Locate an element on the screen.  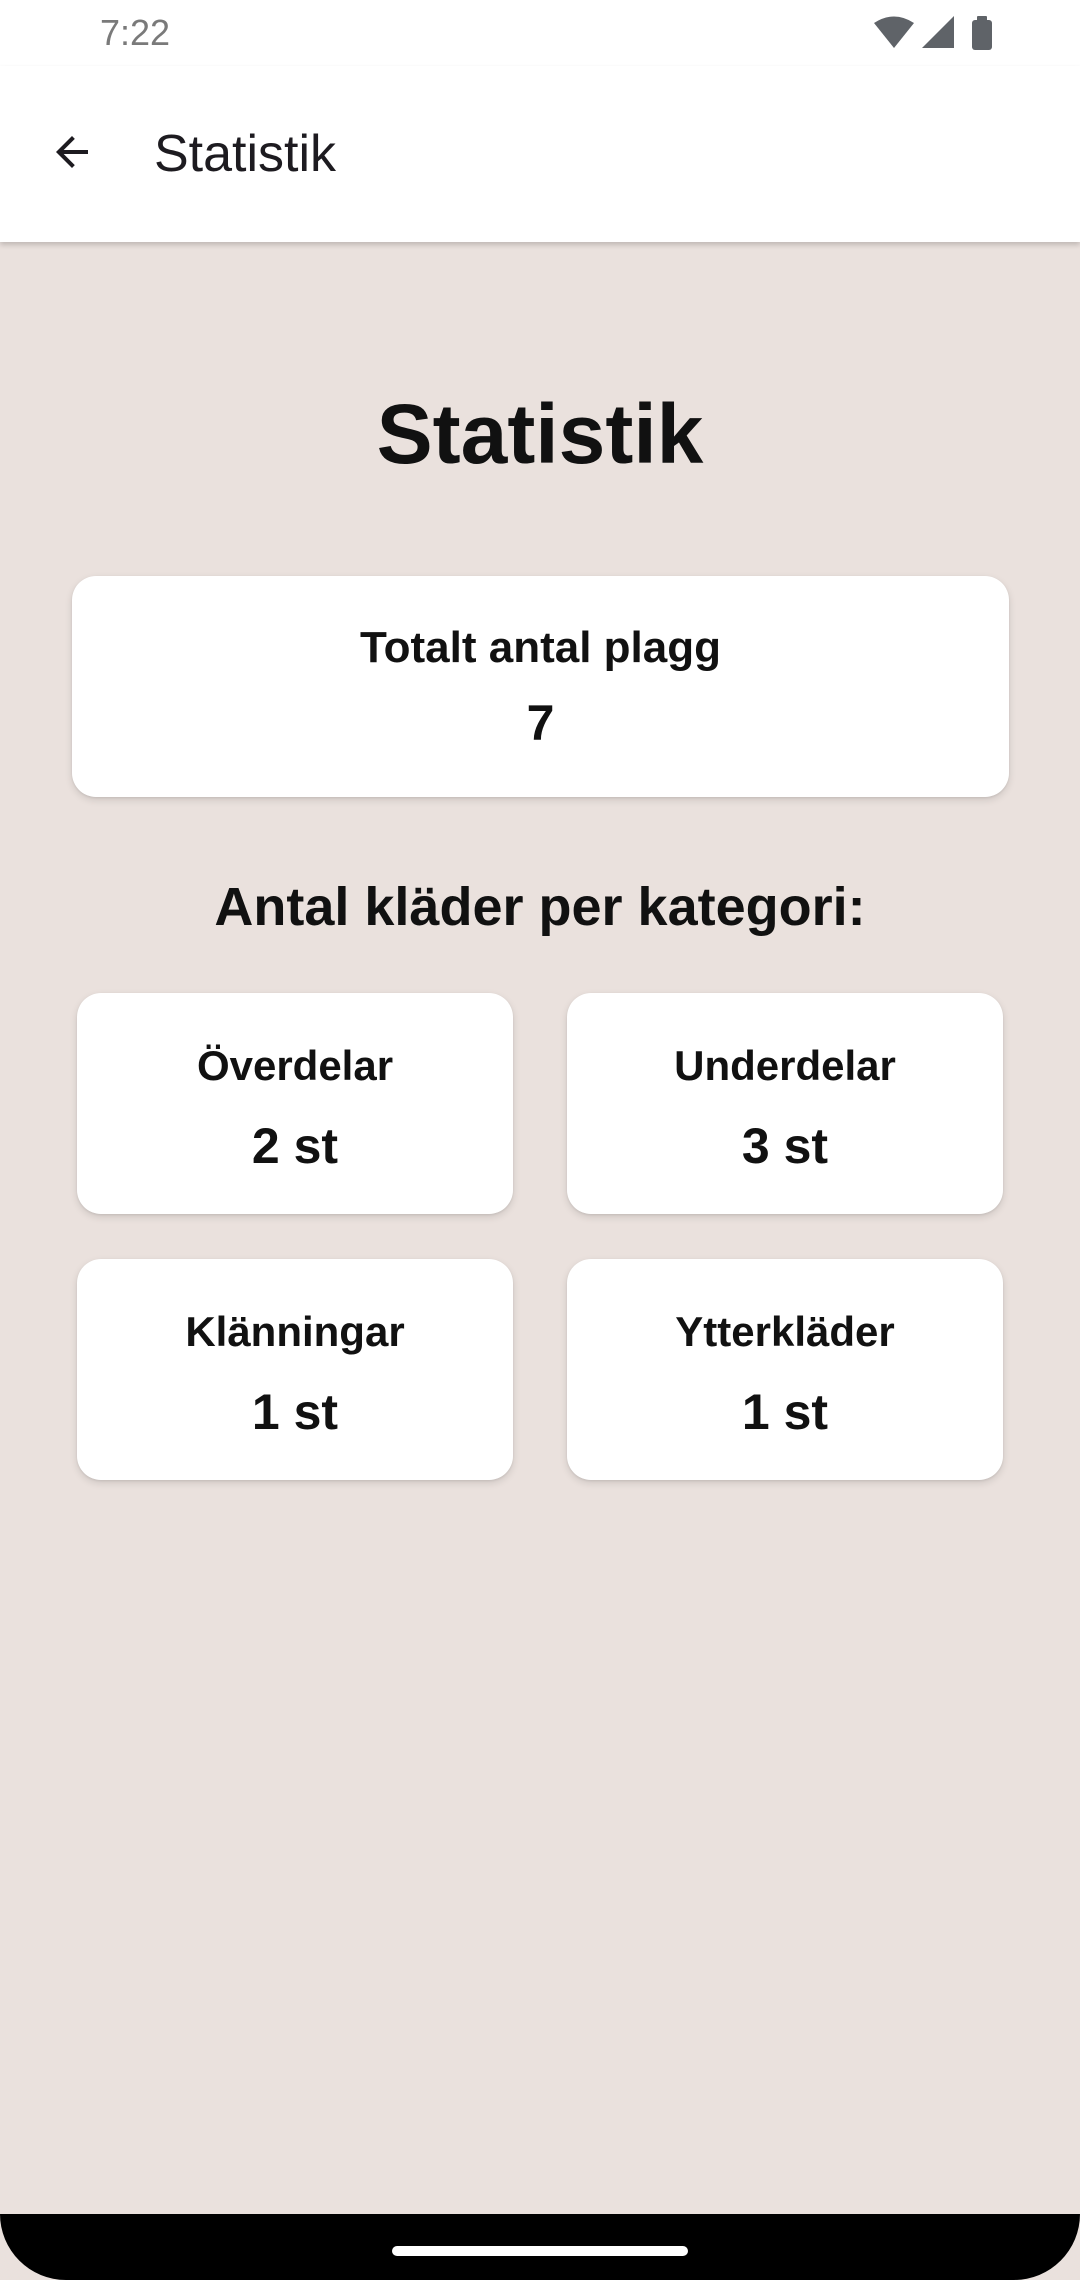
home-gesture-handle is located at coordinates (540, 2251).